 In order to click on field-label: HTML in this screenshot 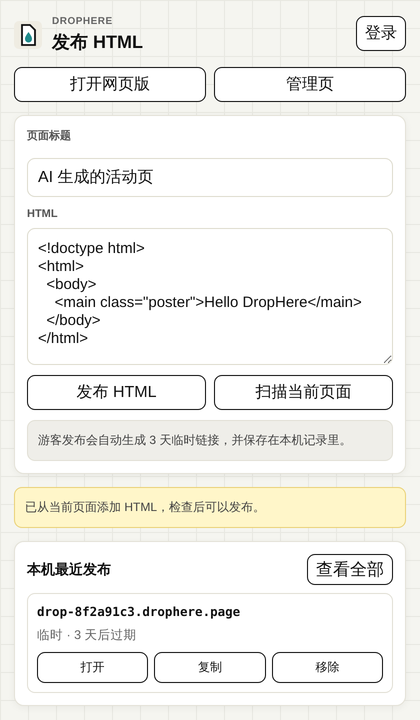, I will do `click(43, 214)`.